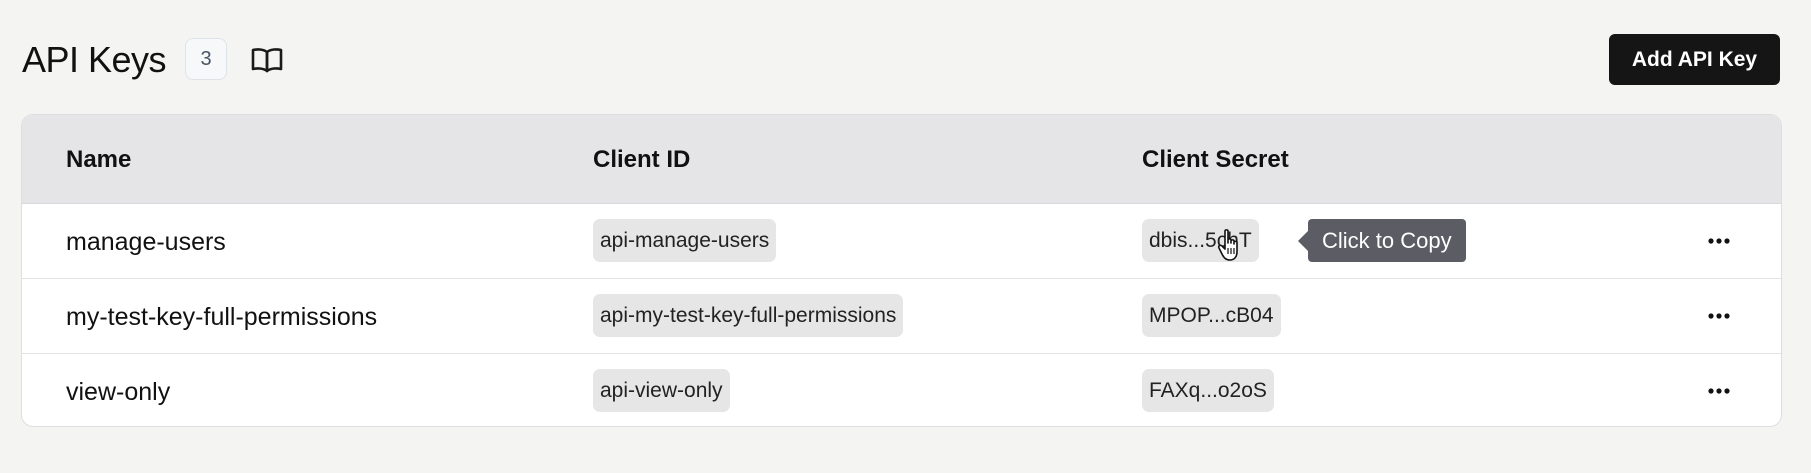 The height and width of the screenshot is (473, 1811). What do you see at coordinates (146, 242) in the screenshot?
I see `key-name: manage-users` at bounding box center [146, 242].